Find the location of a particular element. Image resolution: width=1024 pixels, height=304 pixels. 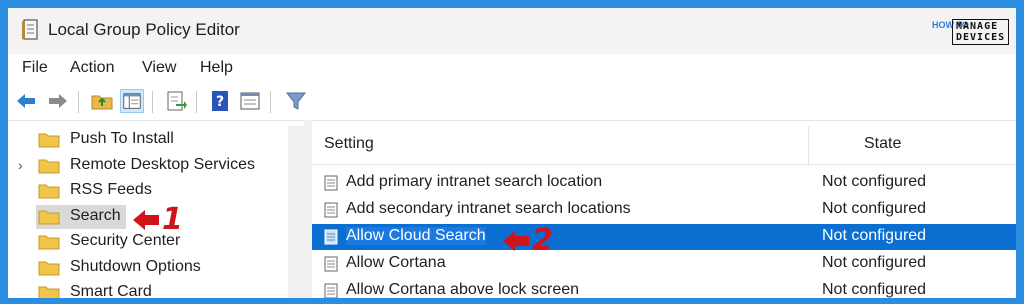

menu-help: Help is located at coordinates (216, 68).